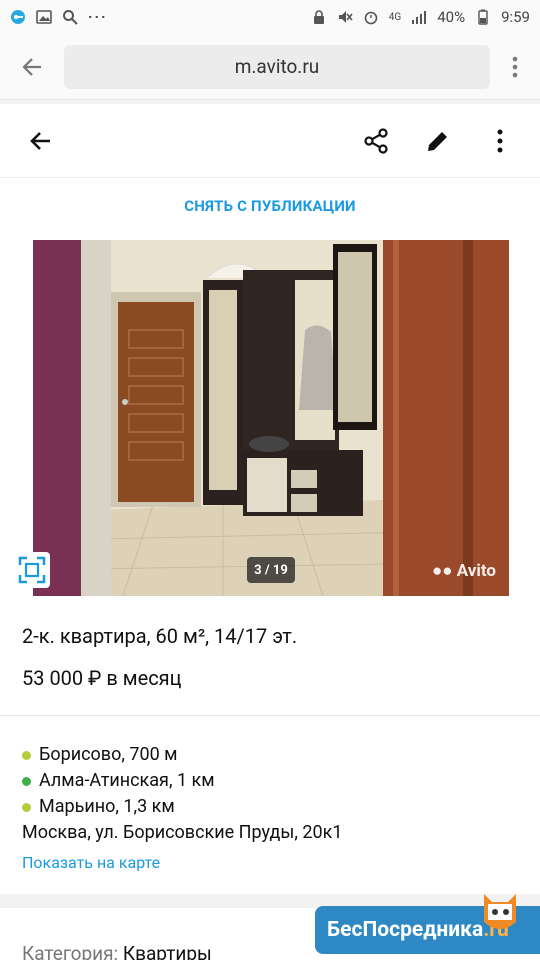 The width and height of the screenshot is (540, 960). I want to click on category-value: Квартиры, so click(167, 951).